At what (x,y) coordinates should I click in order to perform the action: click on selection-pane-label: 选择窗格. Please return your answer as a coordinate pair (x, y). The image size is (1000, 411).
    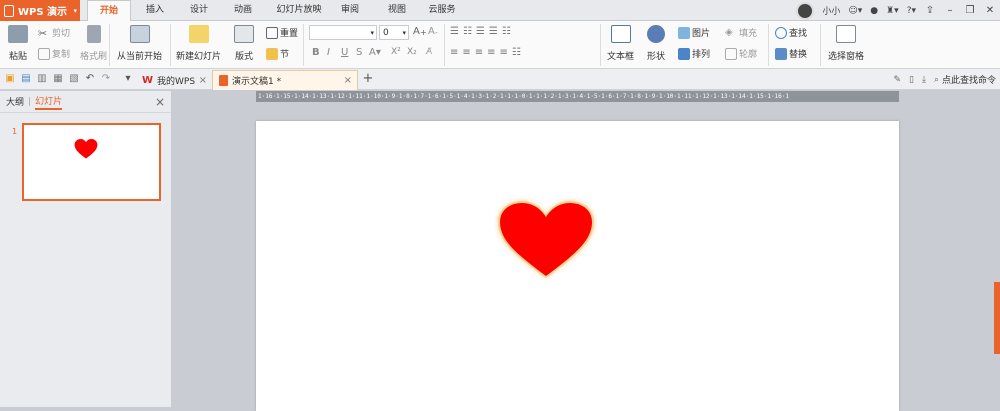
    Looking at the image, I should click on (846, 57).